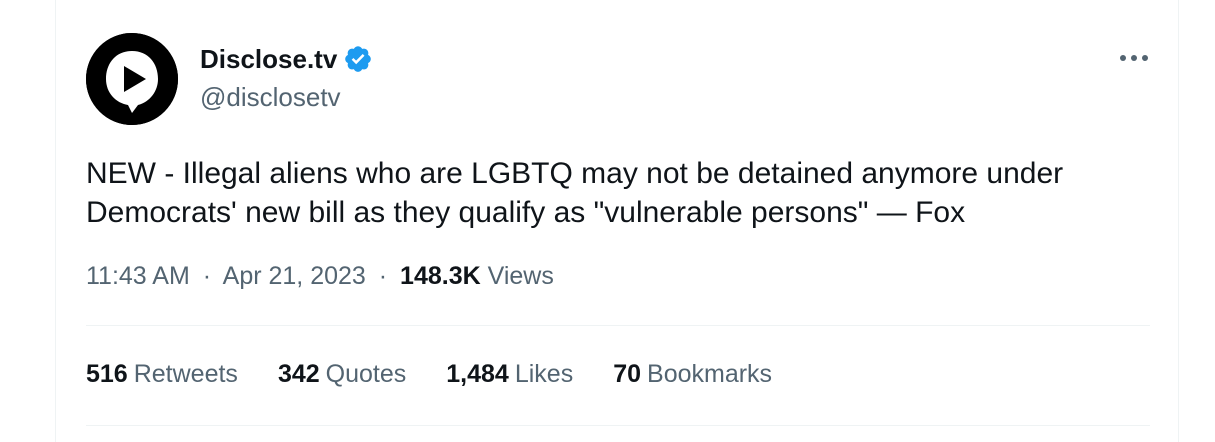 Image resolution: width=1215 pixels, height=442 pixels. I want to click on quotes-label: Quotes, so click(366, 374).